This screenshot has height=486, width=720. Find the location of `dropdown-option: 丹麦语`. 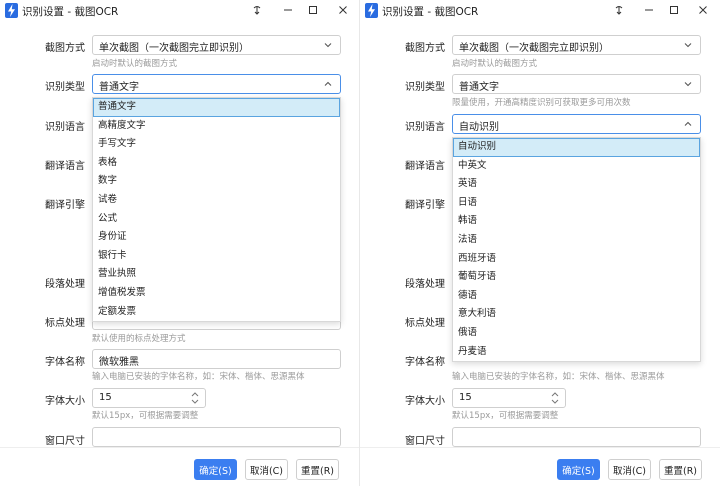

dropdown-option: 丹麦语 is located at coordinates (576, 352).